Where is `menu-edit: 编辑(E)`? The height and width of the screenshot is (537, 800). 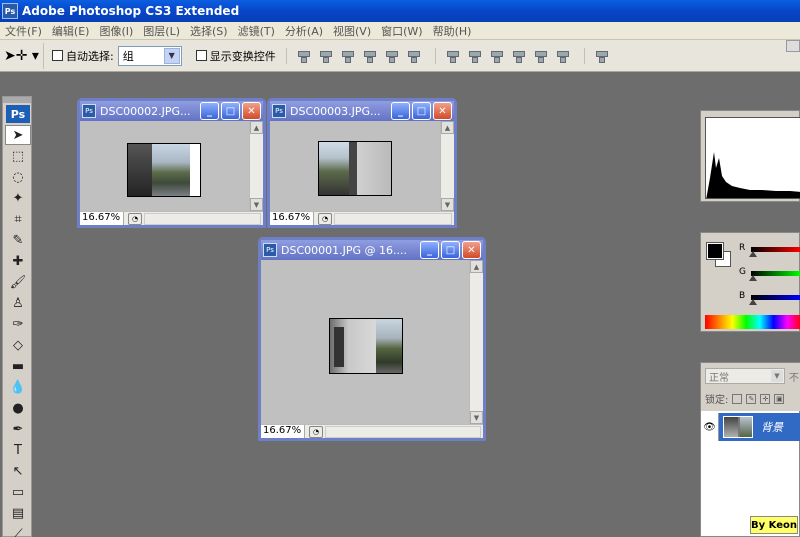 menu-edit: 编辑(E) is located at coordinates (71, 31).